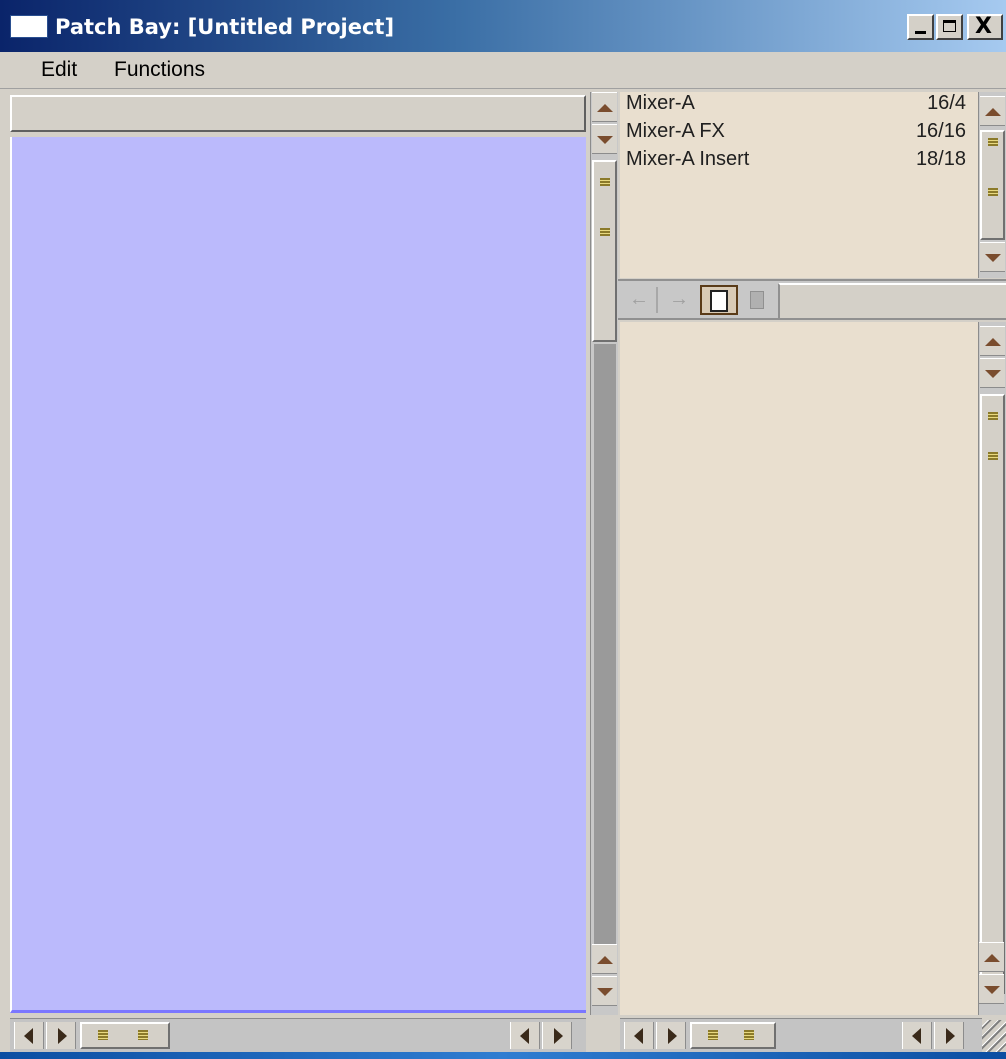  Describe the element at coordinates (733, 1035) in the screenshot. I see `right-hscroll-thumb` at that location.